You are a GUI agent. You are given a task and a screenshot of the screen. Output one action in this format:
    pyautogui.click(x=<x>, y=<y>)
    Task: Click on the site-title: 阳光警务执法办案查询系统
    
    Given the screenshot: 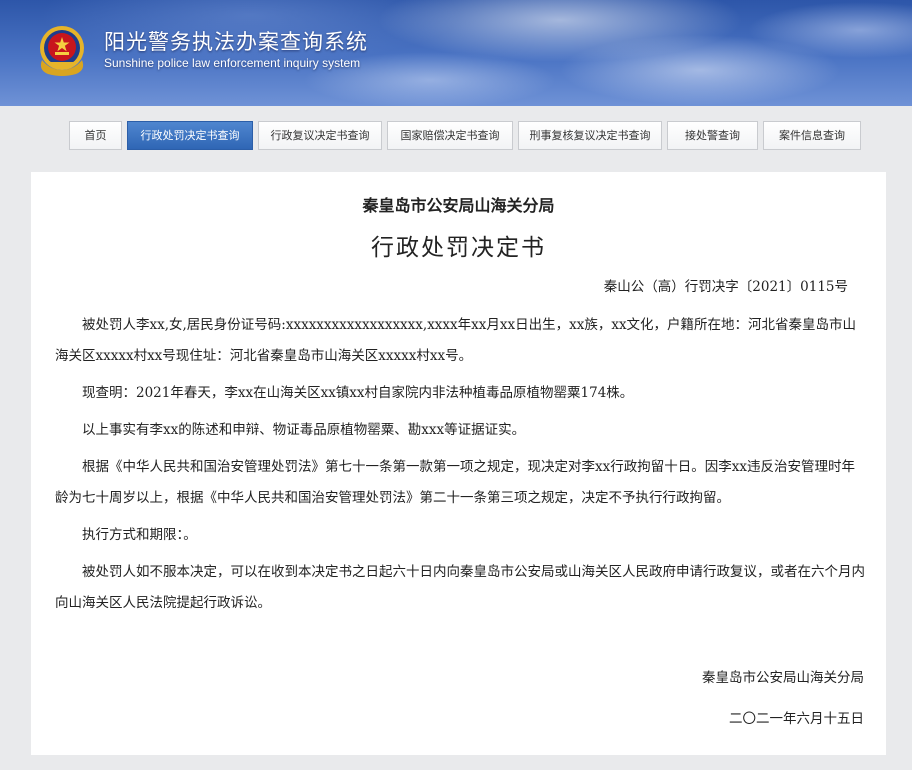 What is the action you would take?
    pyautogui.click(x=236, y=42)
    